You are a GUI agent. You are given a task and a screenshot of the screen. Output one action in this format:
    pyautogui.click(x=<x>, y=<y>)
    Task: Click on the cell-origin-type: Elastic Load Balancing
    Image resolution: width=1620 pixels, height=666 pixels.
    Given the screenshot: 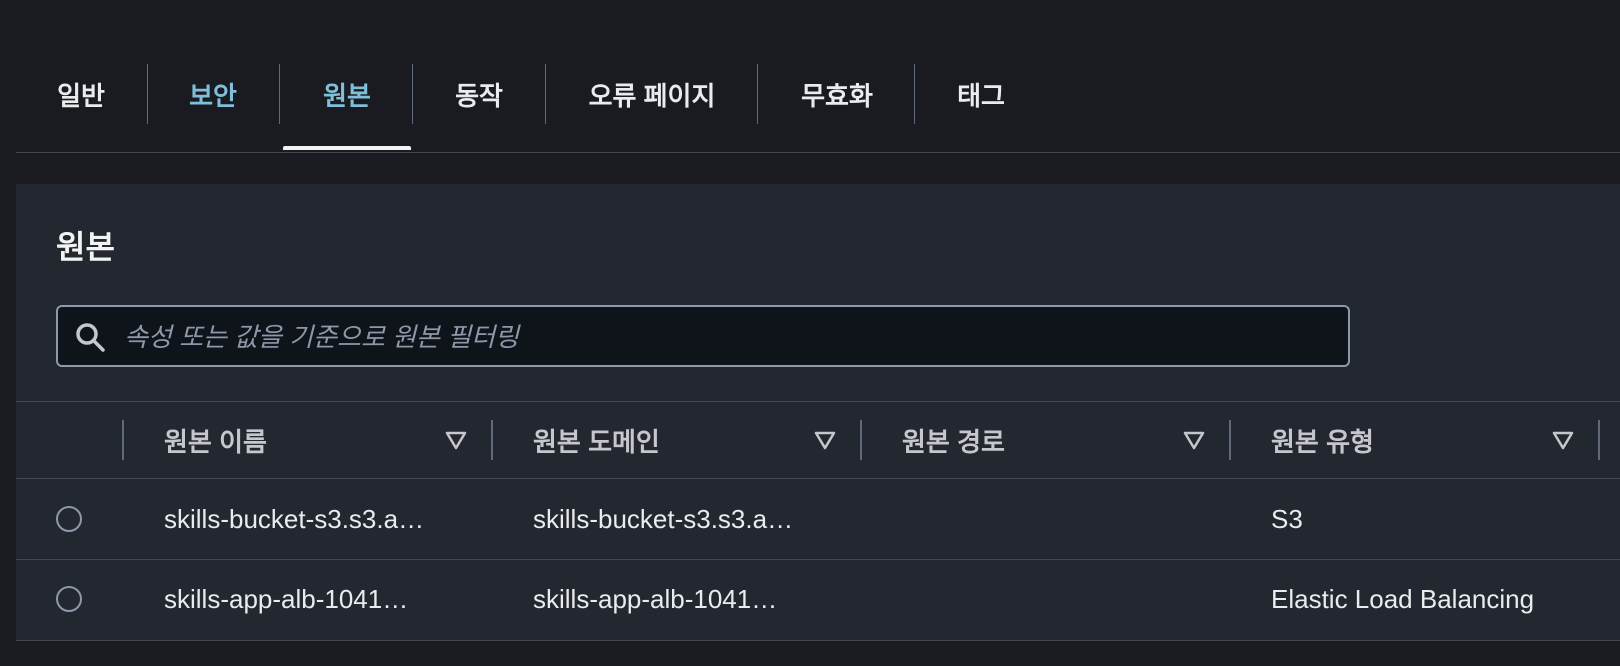 What is the action you would take?
    pyautogui.click(x=1403, y=598)
    